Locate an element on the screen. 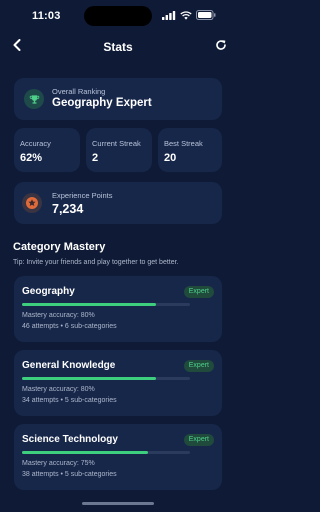 This screenshot has height=512, width=320. refresh-icon is located at coordinates (221, 47).